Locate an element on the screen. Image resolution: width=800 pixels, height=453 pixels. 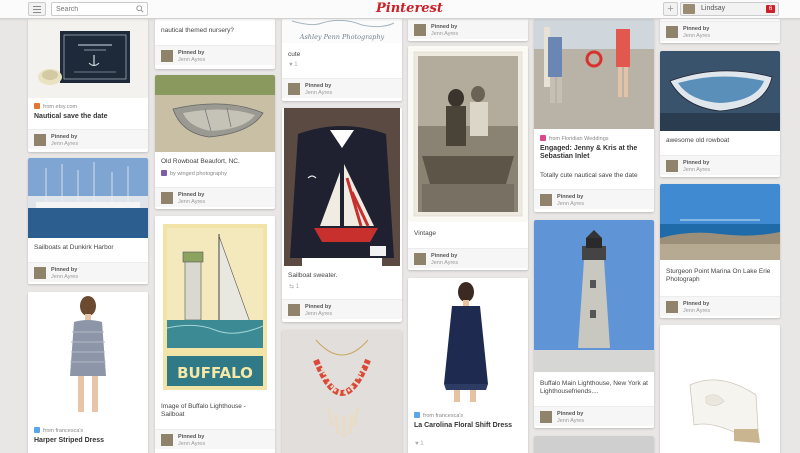
photography-watermark-image: Ashley Penn Photography is located at coordinates (343, 30).